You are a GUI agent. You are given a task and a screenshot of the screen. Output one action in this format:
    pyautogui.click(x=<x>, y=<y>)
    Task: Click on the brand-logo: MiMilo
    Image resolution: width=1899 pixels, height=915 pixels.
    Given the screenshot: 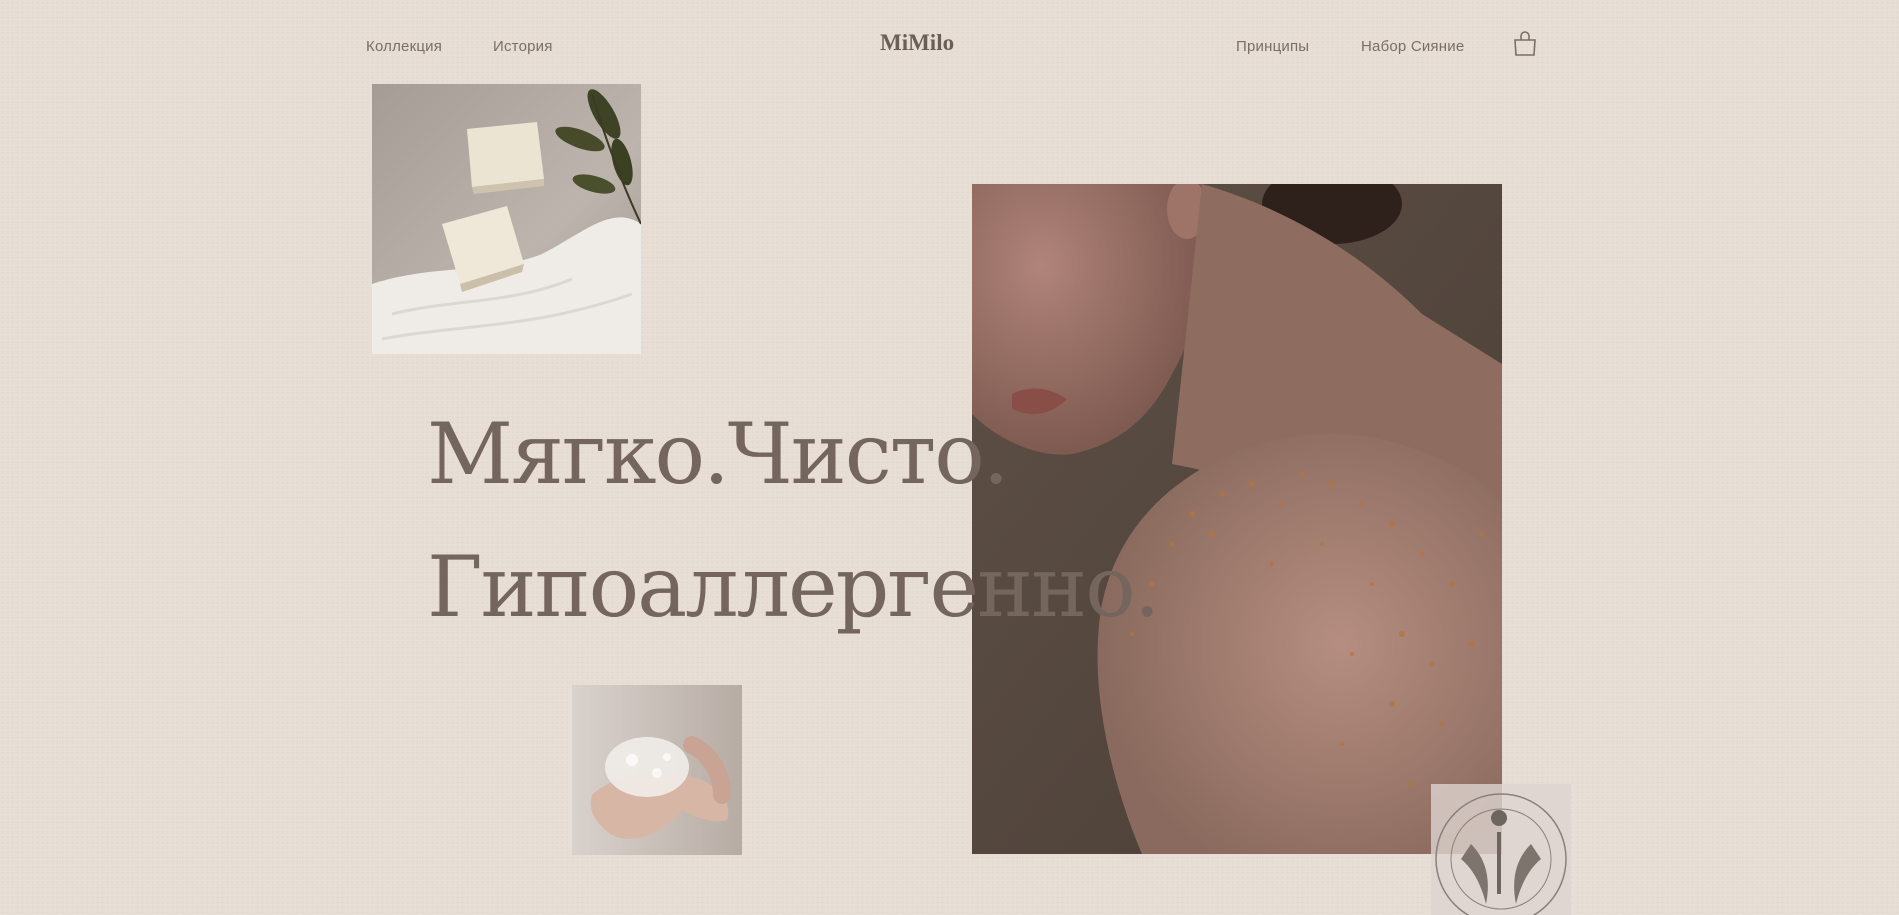 What is the action you would take?
    pyautogui.click(x=917, y=43)
    